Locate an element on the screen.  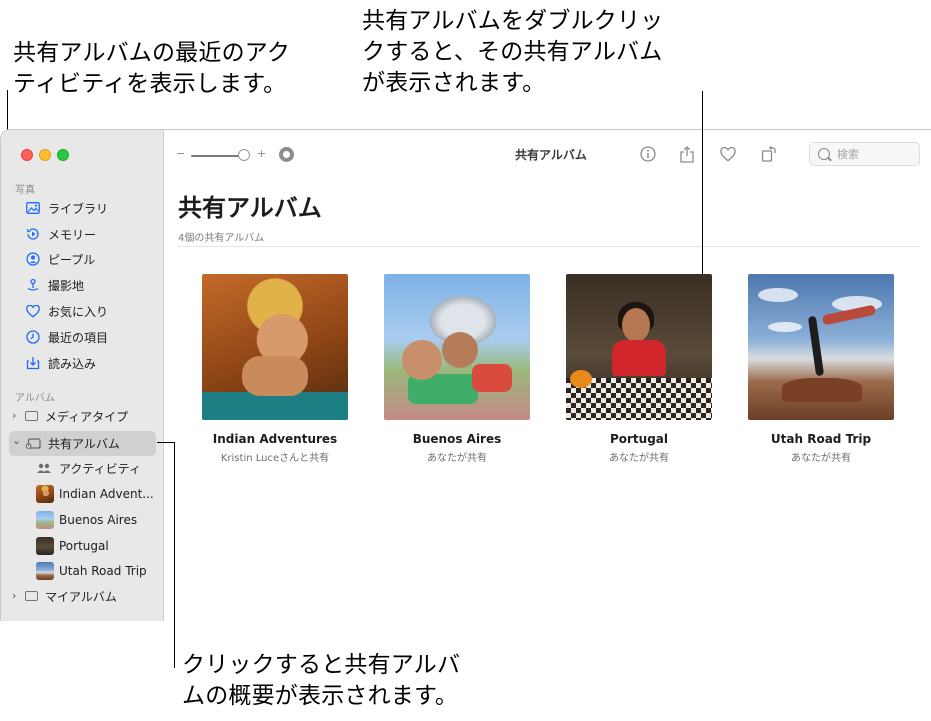
sidebar-item-label: マイアルバム is located at coordinates (81, 596).